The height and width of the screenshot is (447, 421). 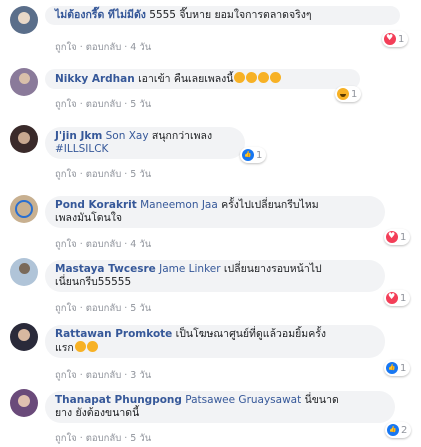 I want to click on comment-text: เอาเข้า คืนเลยเพลงนี้, so click(x=186, y=79).